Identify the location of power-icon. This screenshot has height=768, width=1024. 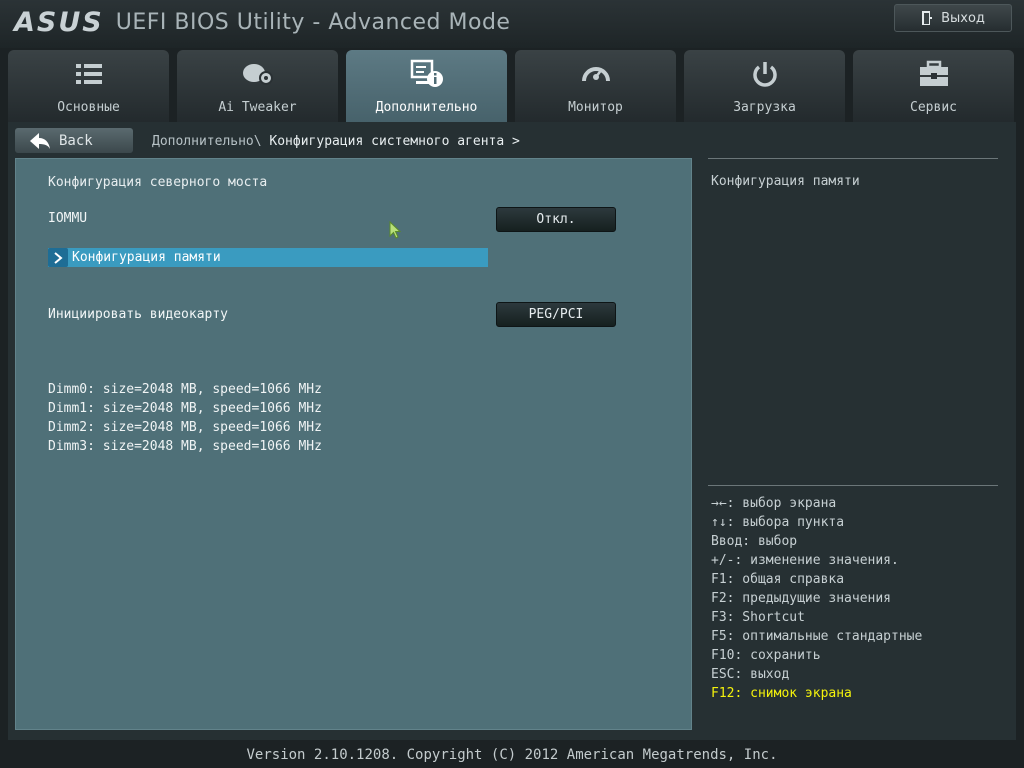
(765, 74).